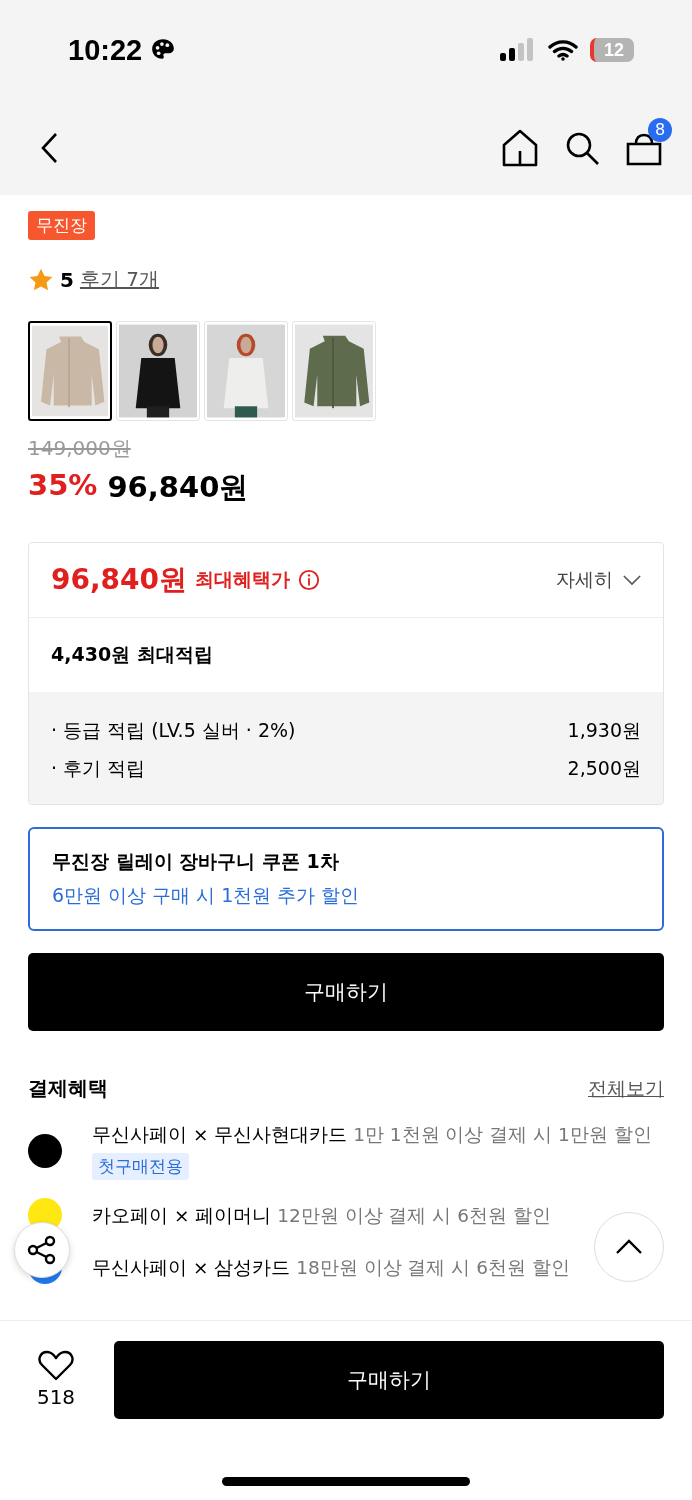  What do you see at coordinates (61, 225) in the screenshot?
I see `brand-tag: 무진장` at bounding box center [61, 225].